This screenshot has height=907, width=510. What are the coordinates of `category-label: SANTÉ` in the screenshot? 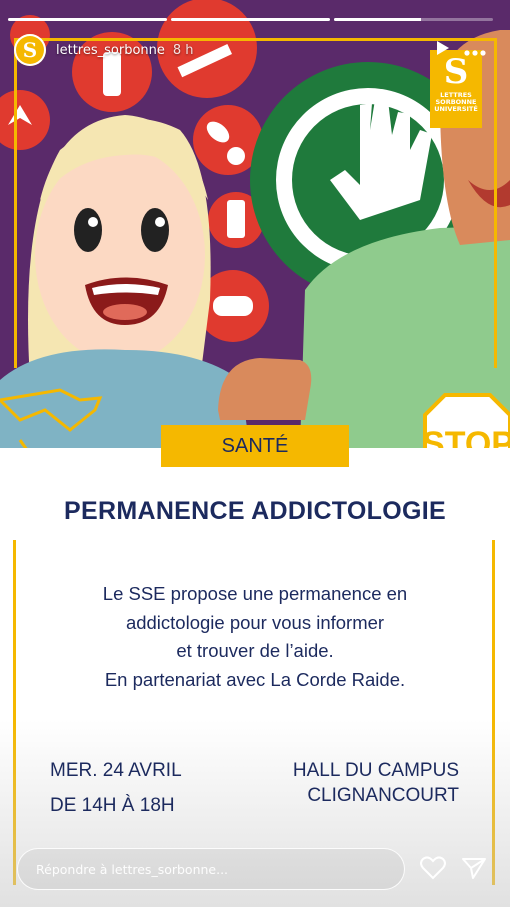 It's located at (255, 445).